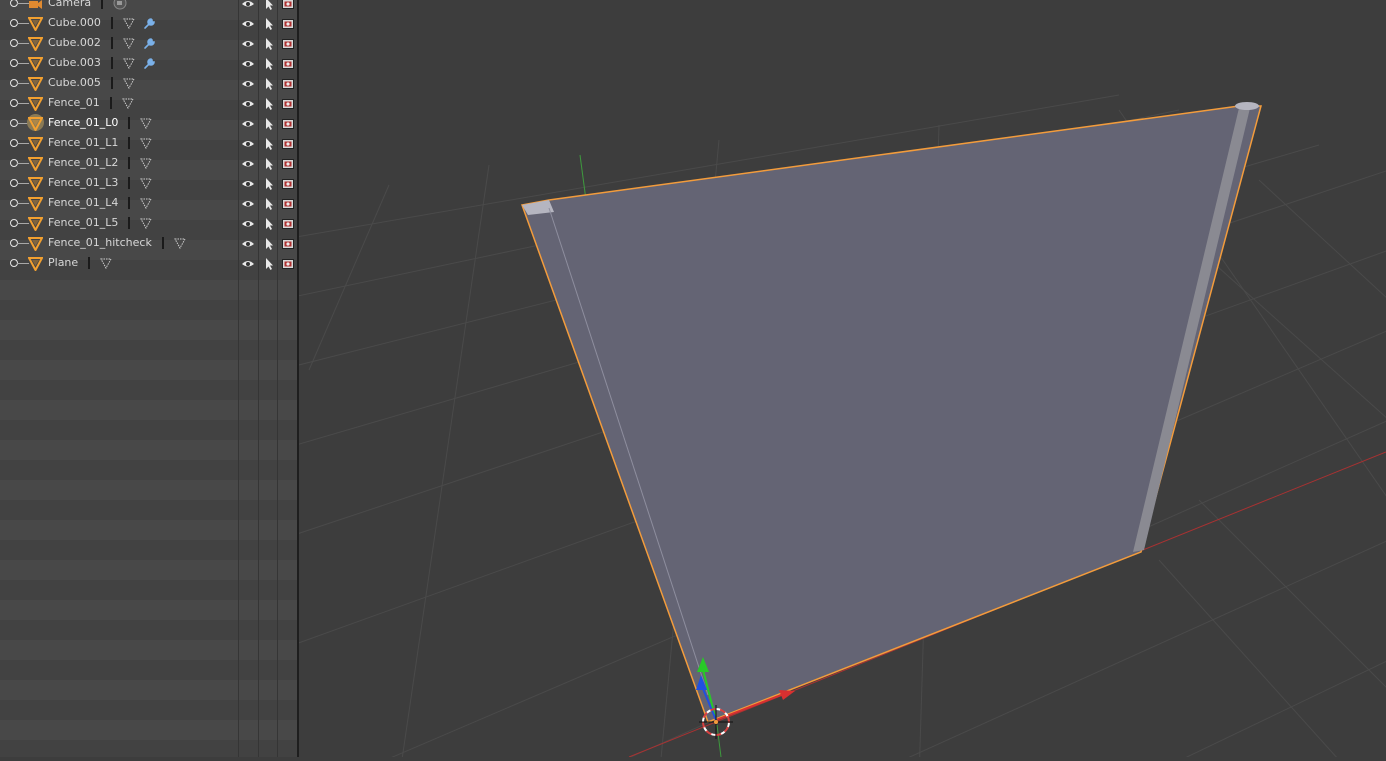  I want to click on object-name: Cube.003, so click(74, 63).